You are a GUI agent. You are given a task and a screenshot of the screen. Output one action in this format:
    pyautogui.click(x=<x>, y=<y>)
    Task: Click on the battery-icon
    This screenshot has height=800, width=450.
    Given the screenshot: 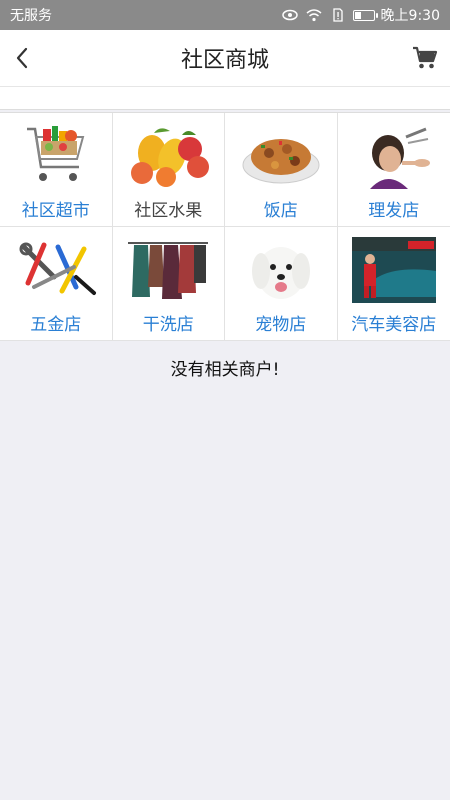 What is the action you would take?
    pyautogui.click(x=365, y=15)
    